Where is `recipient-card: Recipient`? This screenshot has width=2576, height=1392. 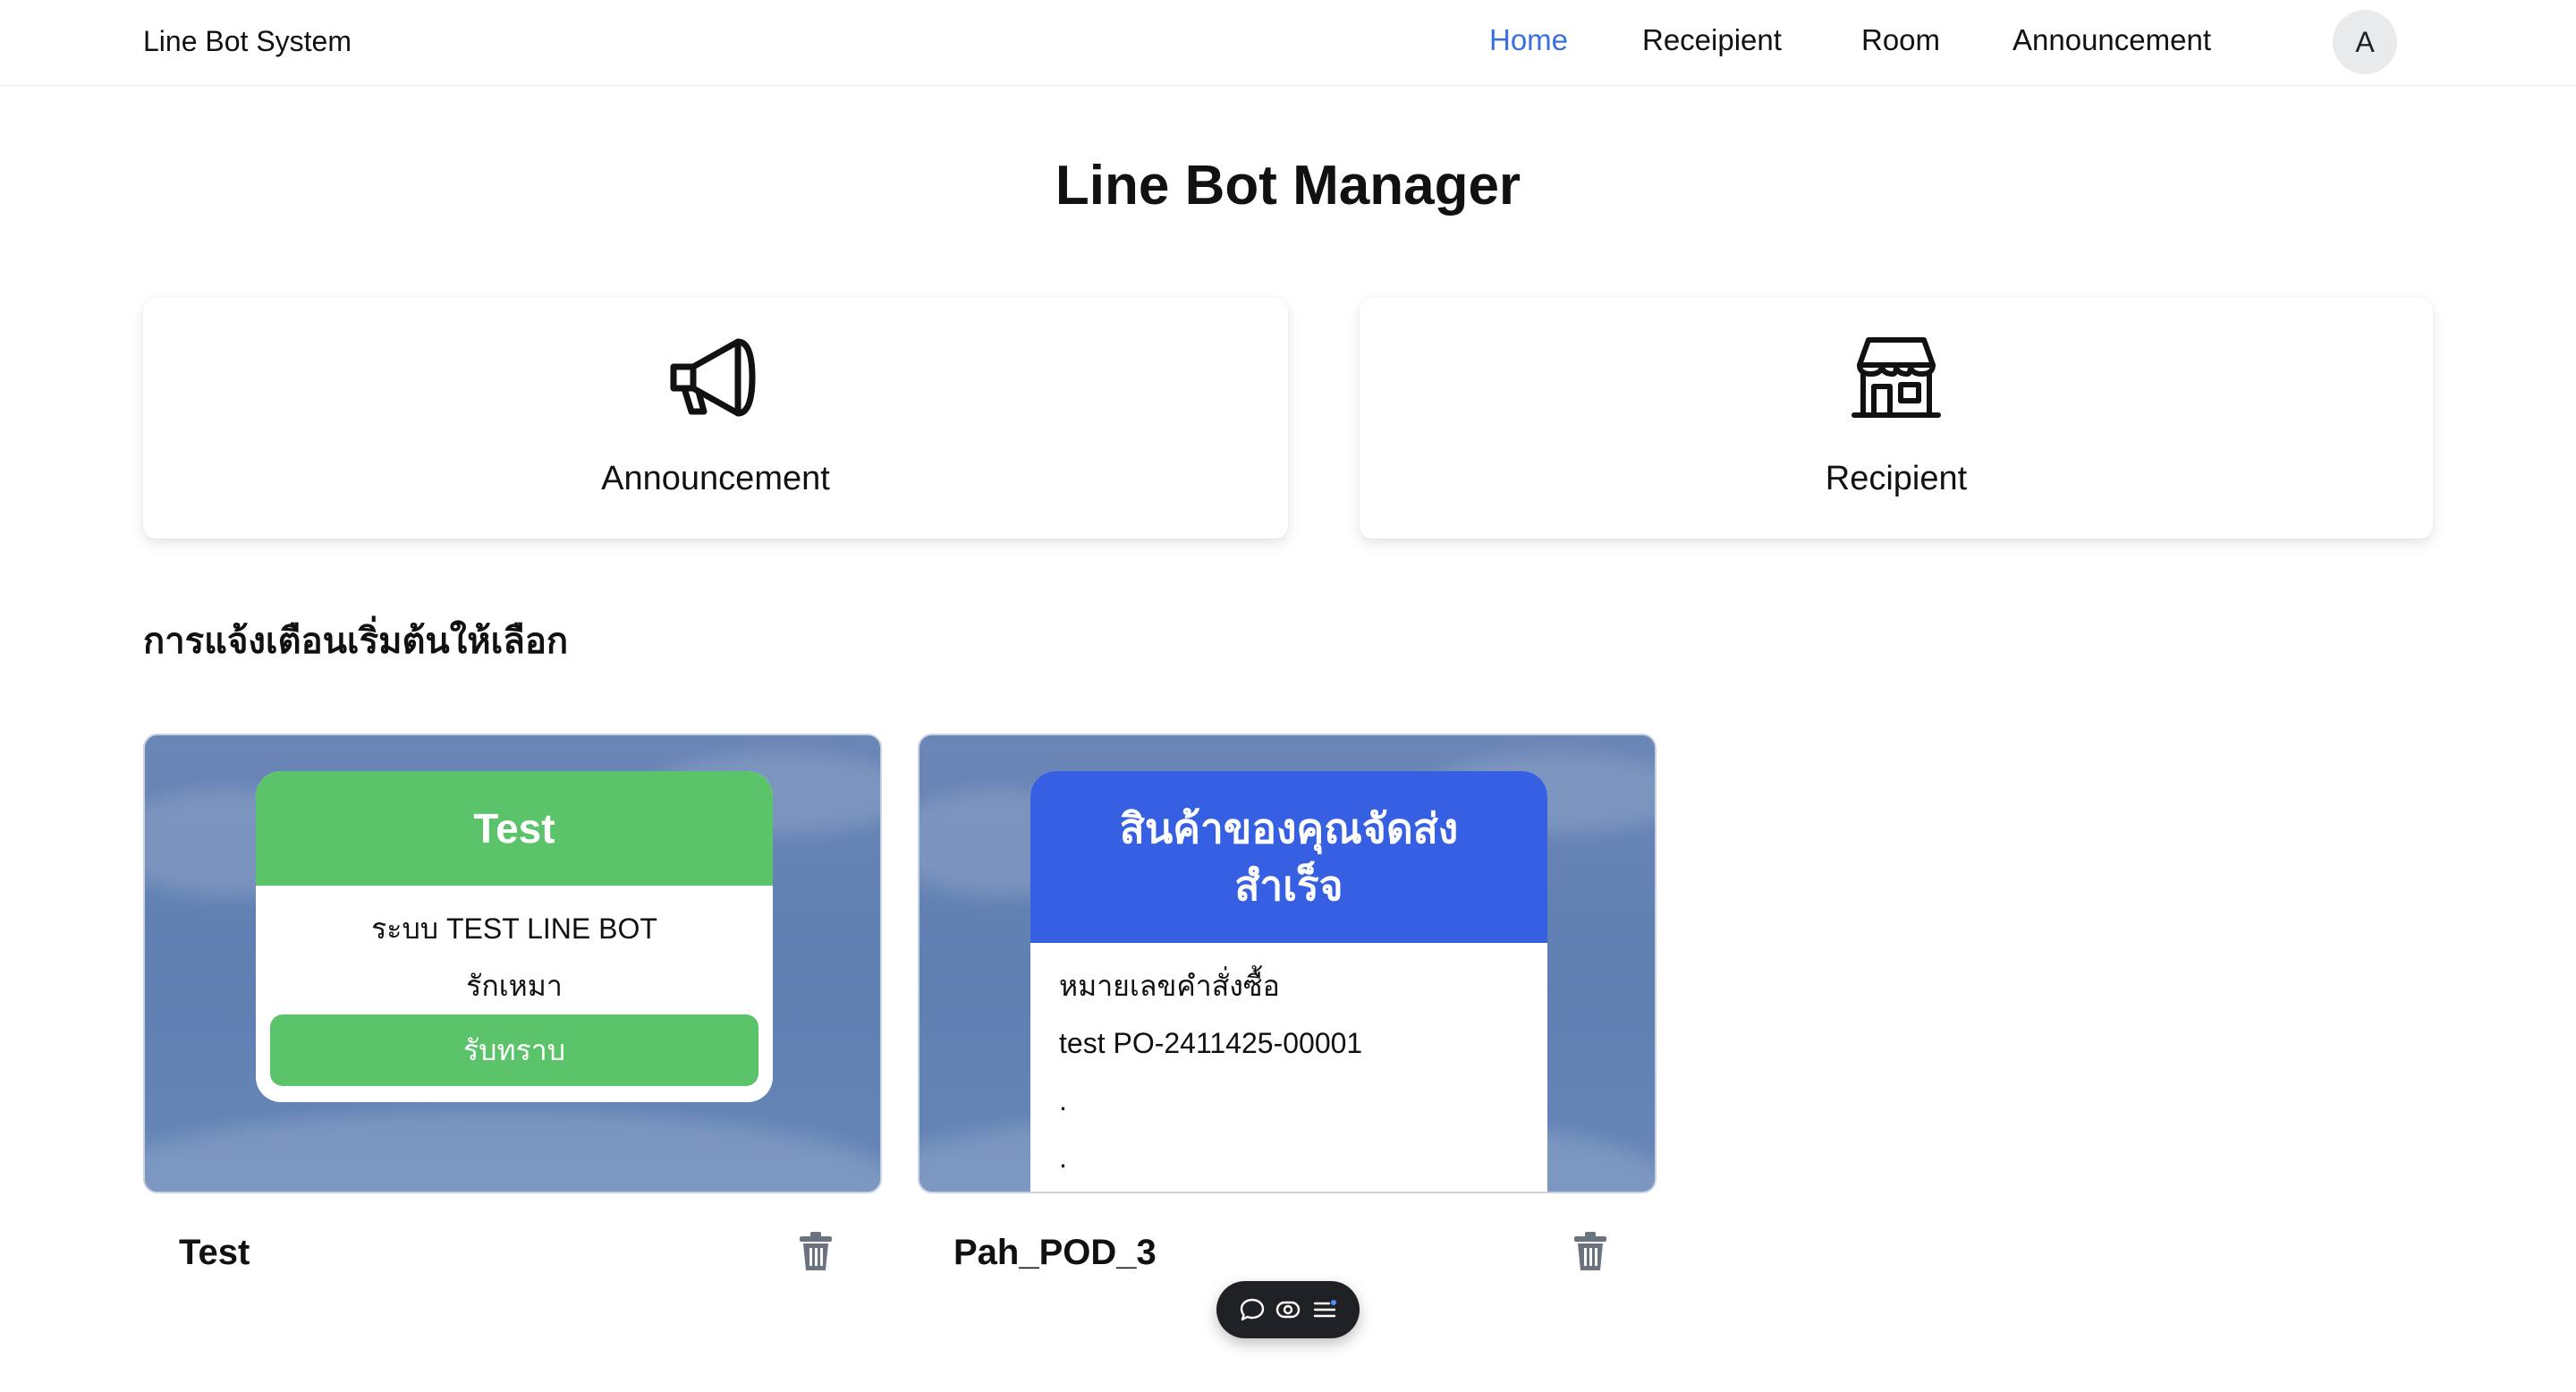 recipient-card: Recipient is located at coordinates (1896, 418).